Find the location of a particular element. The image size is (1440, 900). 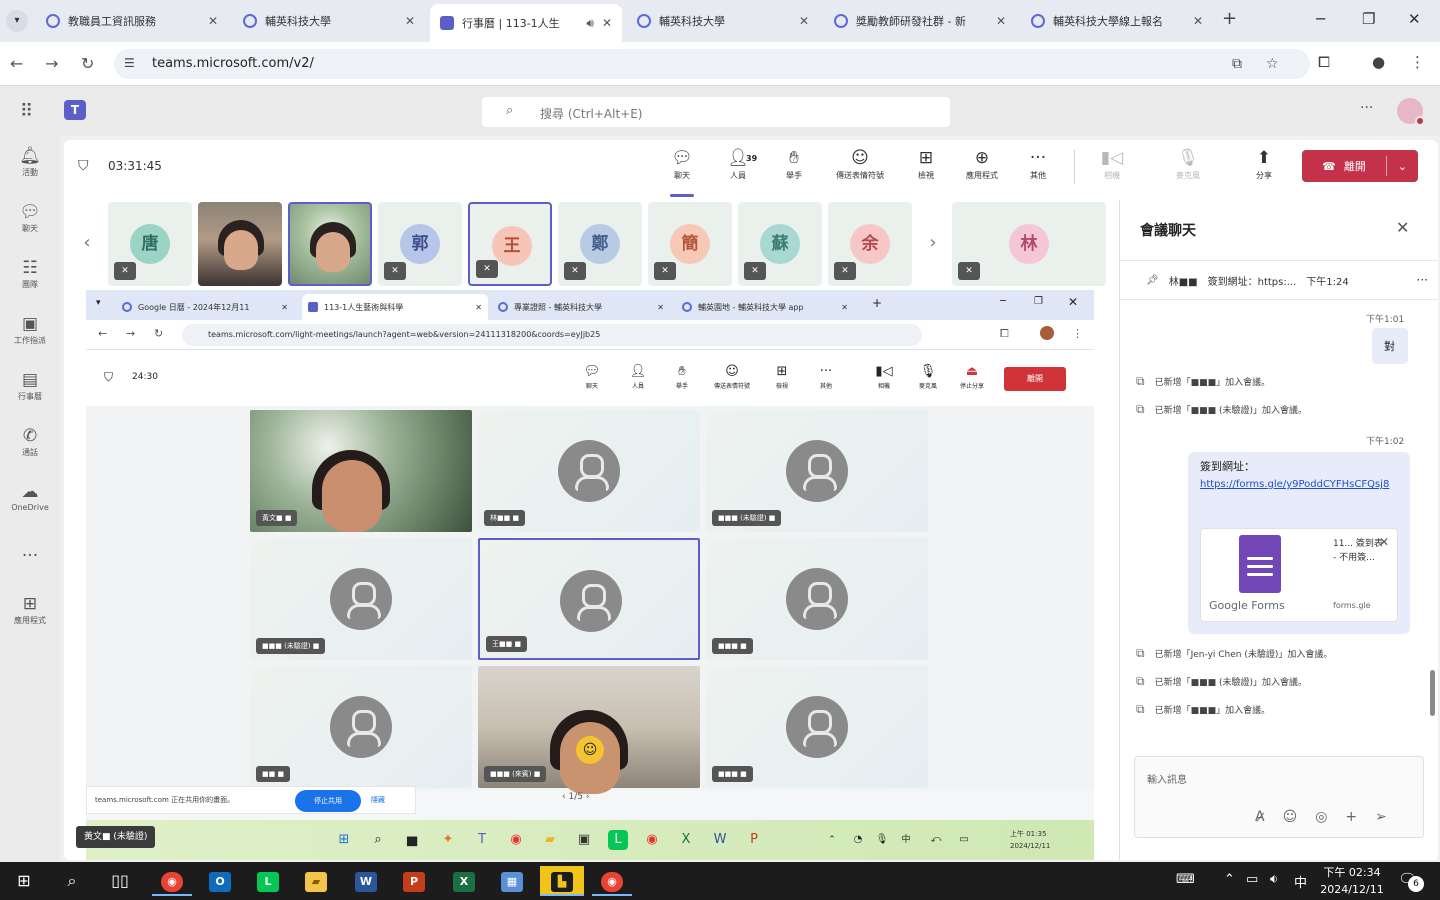

header-more-icon: ··· is located at coordinates (1366, 108).